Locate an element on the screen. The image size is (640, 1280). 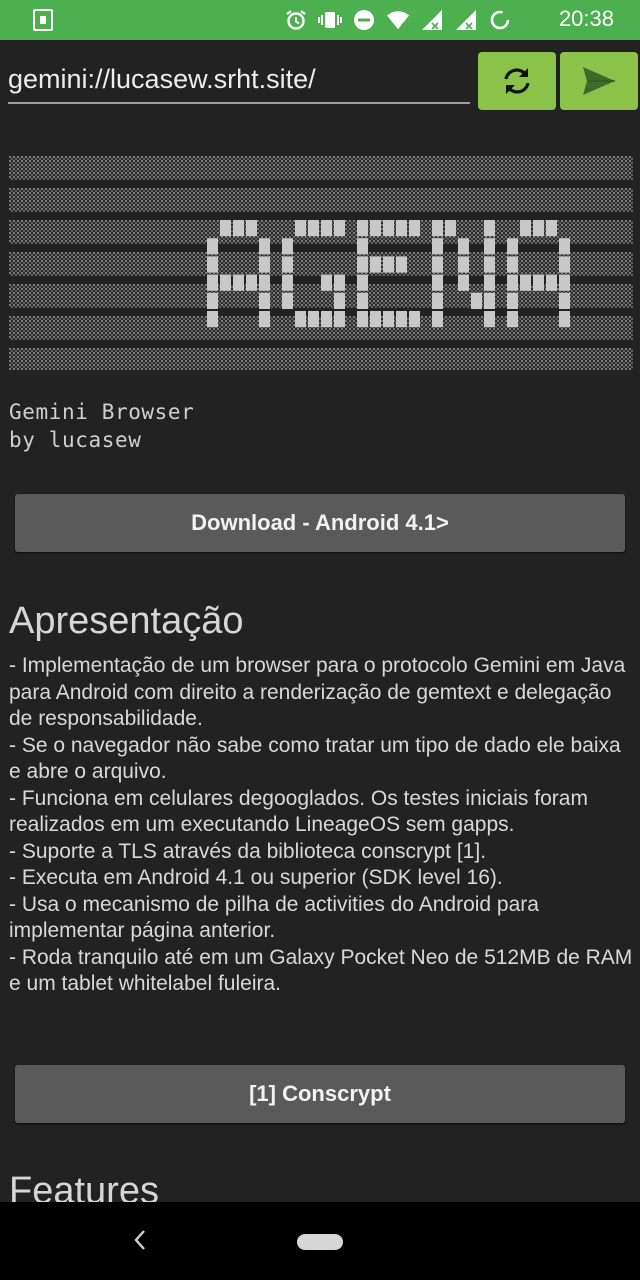
url-input is located at coordinates (239, 80).